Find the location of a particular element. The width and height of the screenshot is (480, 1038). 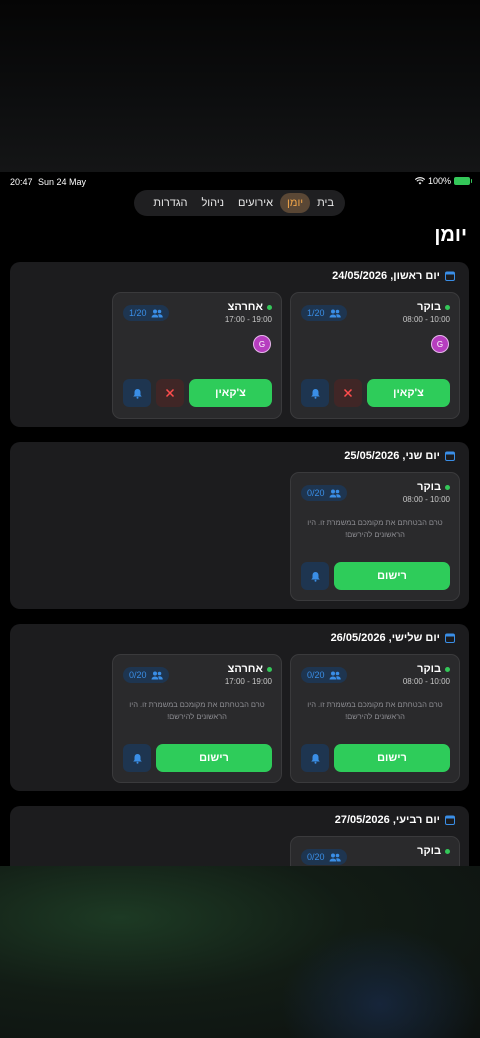

day-header: יום שלישי, 26/05/2026 is located at coordinates (393, 638).